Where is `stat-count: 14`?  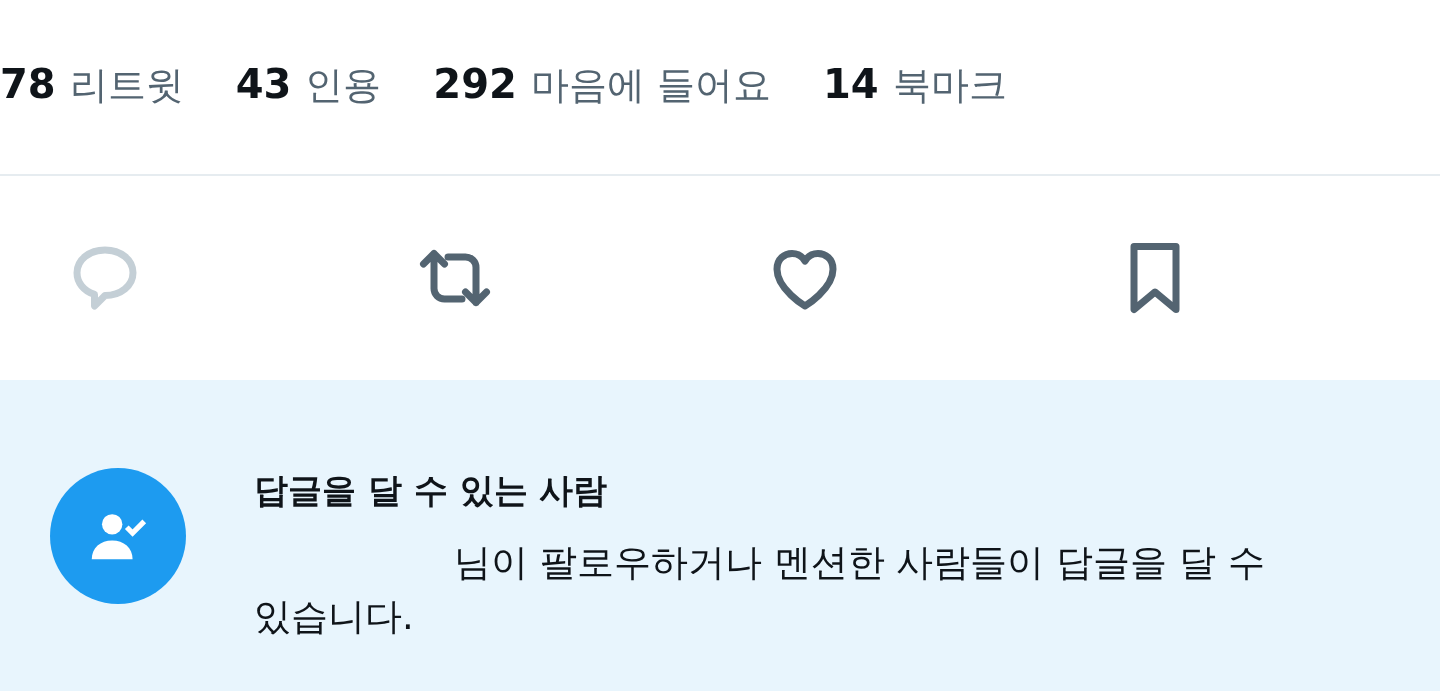
stat-count: 14 is located at coordinates (850, 83).